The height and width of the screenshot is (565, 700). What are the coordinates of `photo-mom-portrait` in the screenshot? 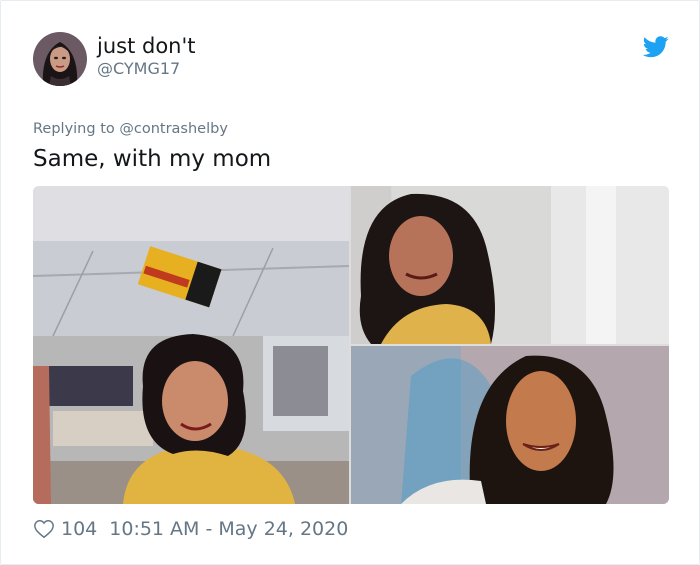 It's located at (510, 265).